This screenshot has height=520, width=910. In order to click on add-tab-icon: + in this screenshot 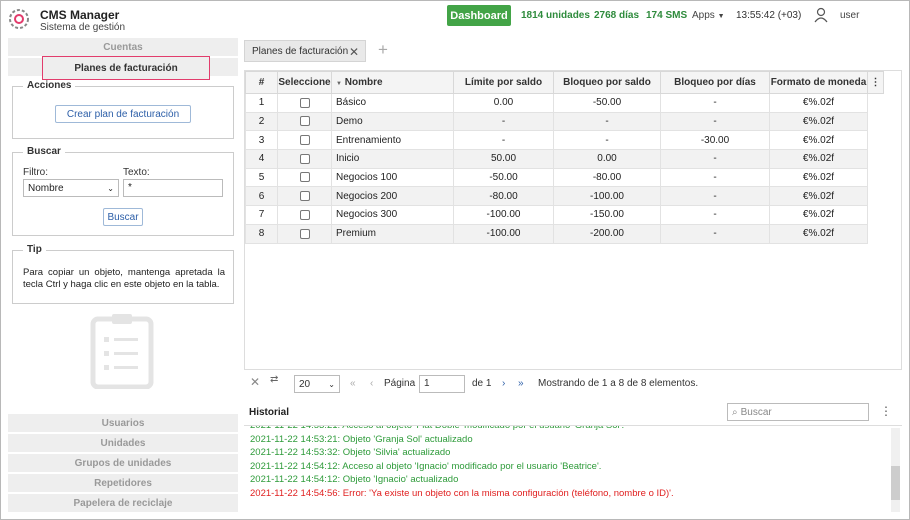, I will do `click(383, 50)`.